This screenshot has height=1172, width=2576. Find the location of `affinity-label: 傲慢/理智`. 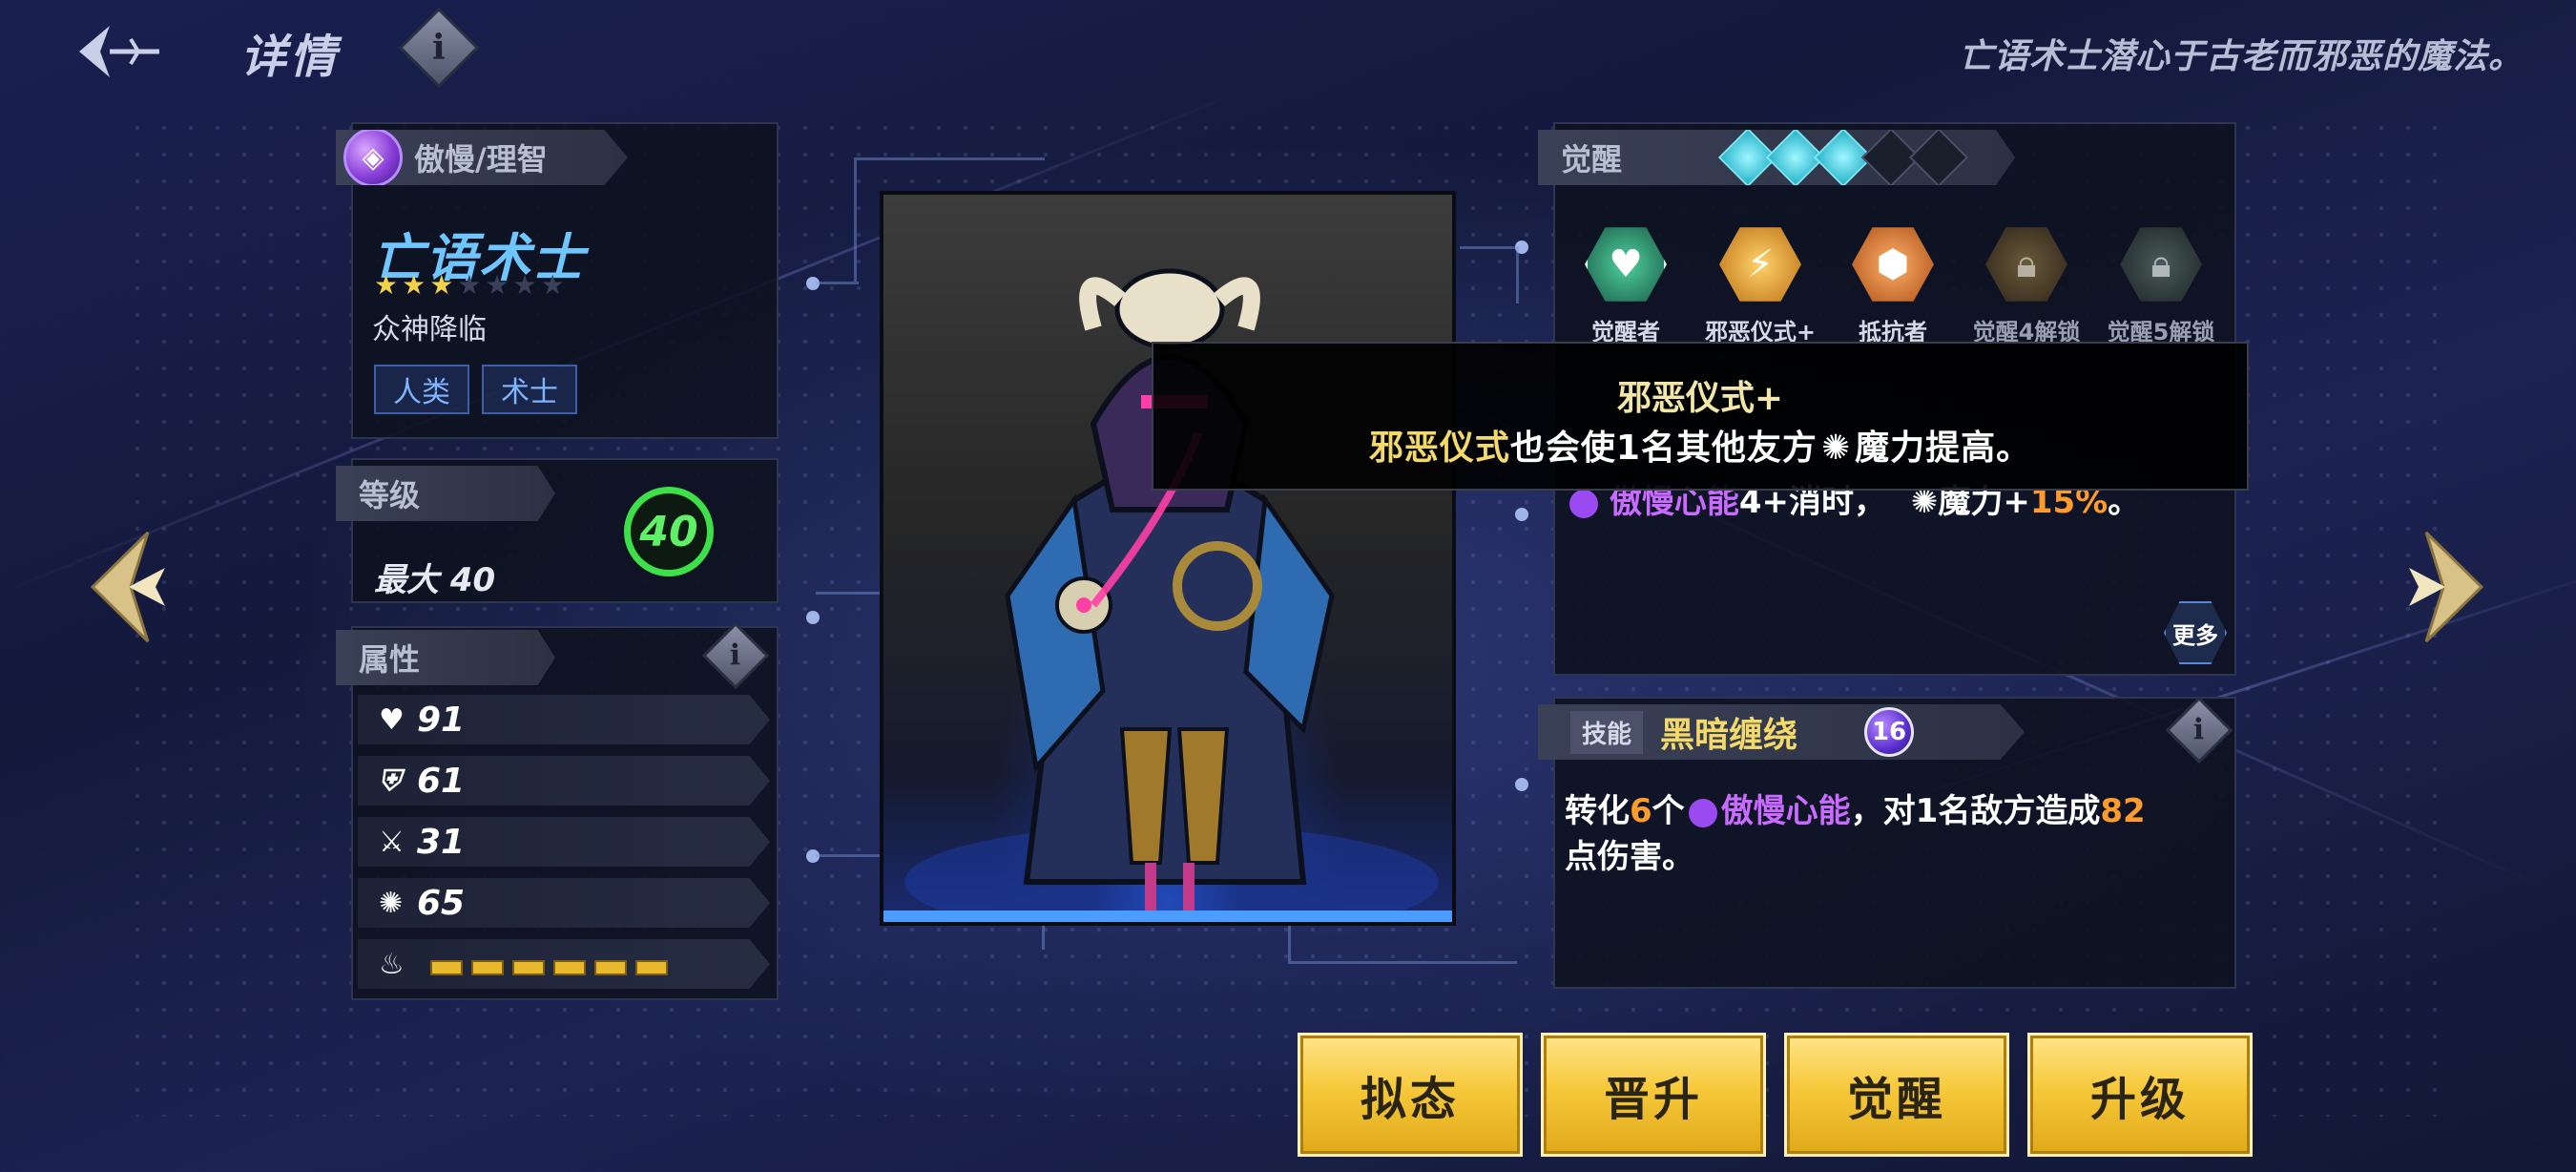

affinity-label: 傲慢/理智 is located at coordinates (481, 159).